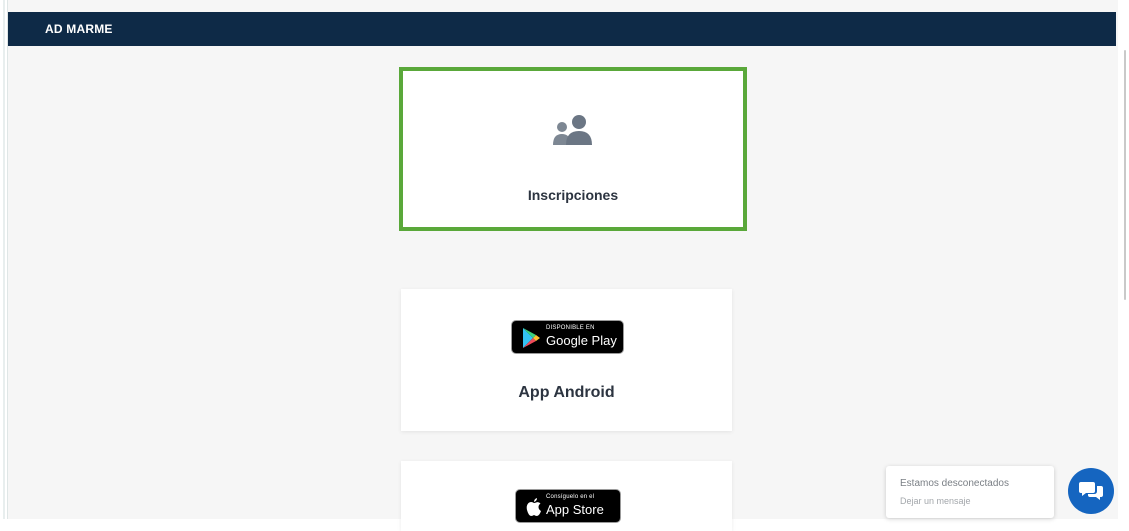 This screenshot has width=1129, height=531. I want to click on app-store-badge-caption: Consíguelo en el, so click(570, 497).